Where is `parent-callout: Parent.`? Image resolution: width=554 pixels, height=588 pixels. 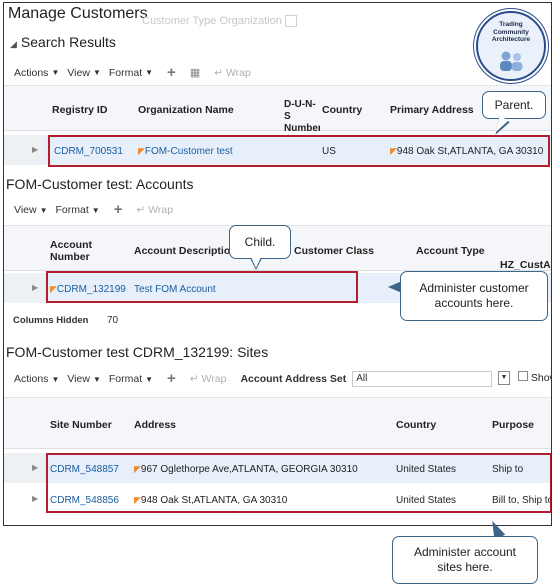
parent-callout: Parent. is located at coordinates (514, 105).